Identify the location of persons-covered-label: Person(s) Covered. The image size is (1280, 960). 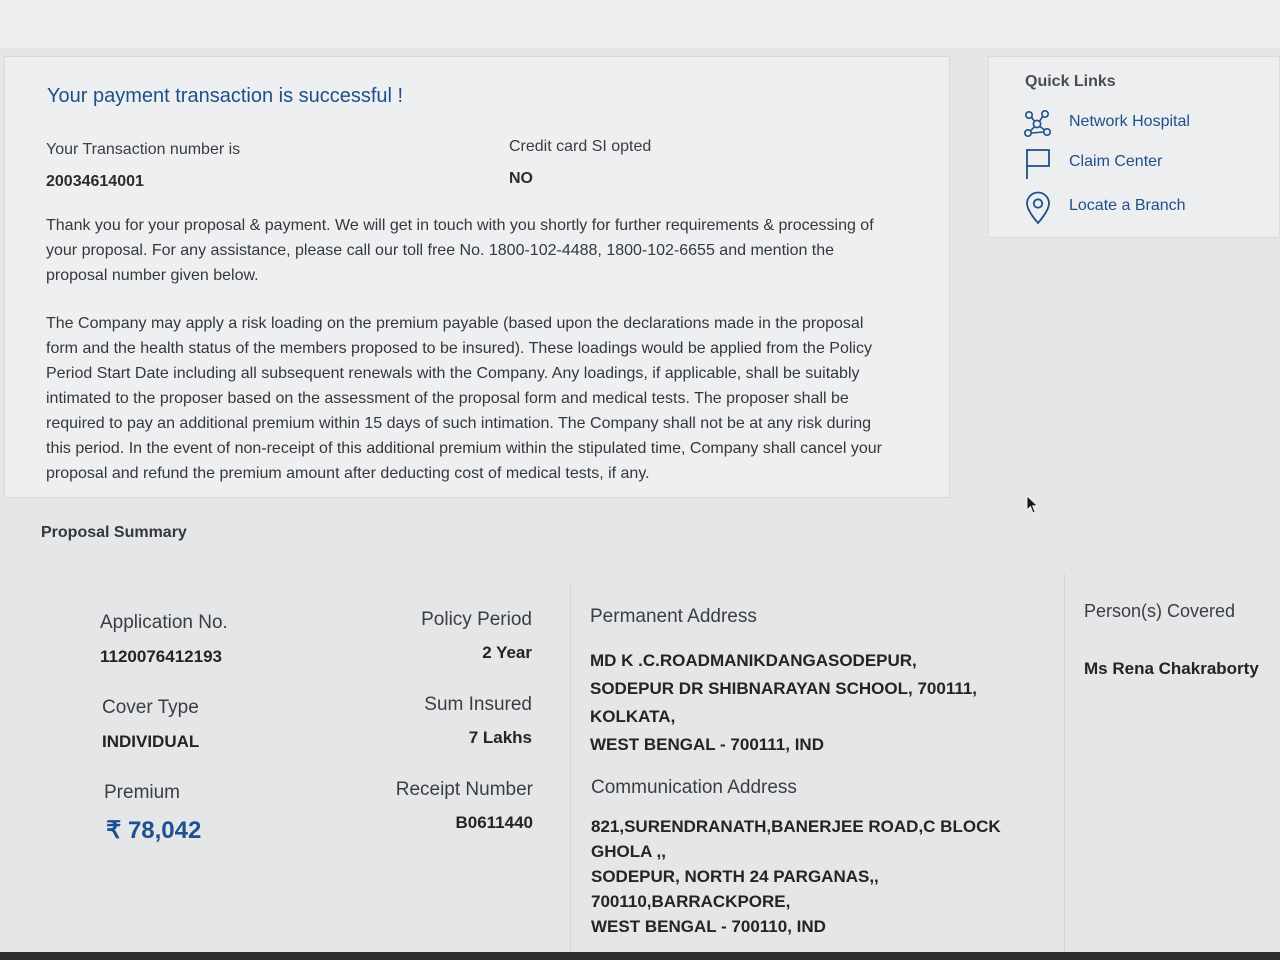
(1160, 611).